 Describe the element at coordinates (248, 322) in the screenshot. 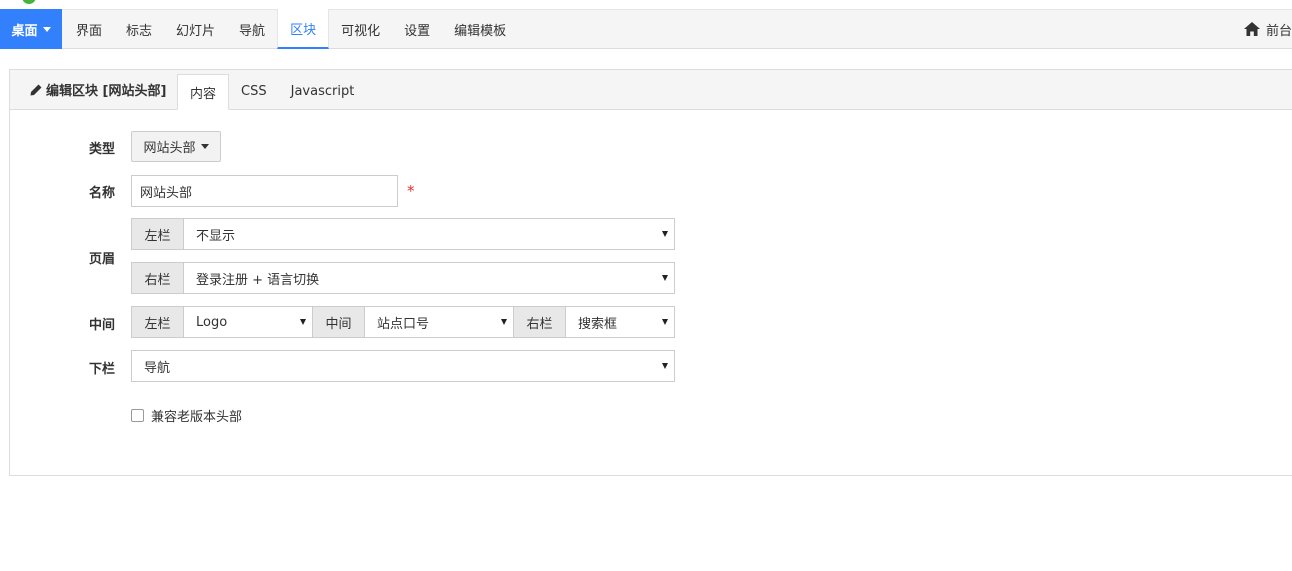

I see `middle-left-select: Logo` at that location.